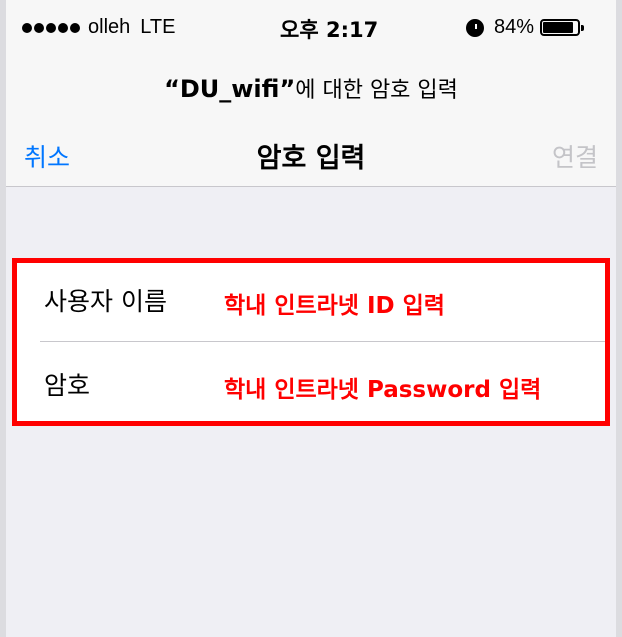 This screenshot has height=637, width=622. Describe the element at coordinates (67, 385) in the screenshot. I see `password-label: 암호` at that location.